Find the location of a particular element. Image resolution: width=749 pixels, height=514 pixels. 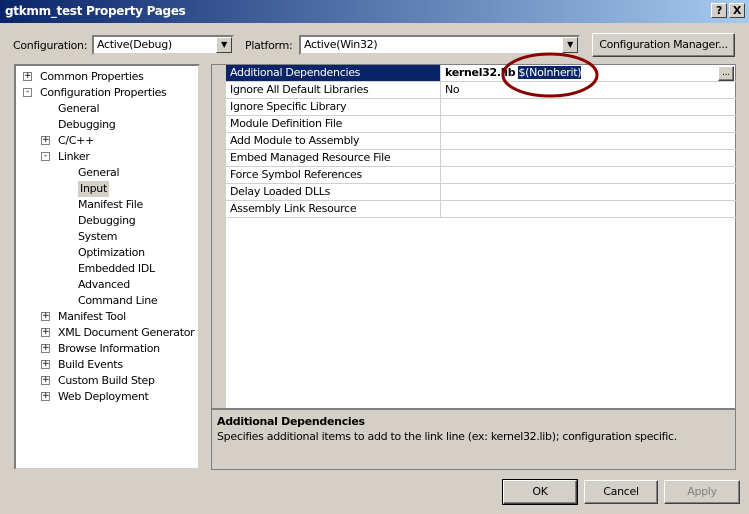

platform-label: Platform: is located at coordinates (269, 45).